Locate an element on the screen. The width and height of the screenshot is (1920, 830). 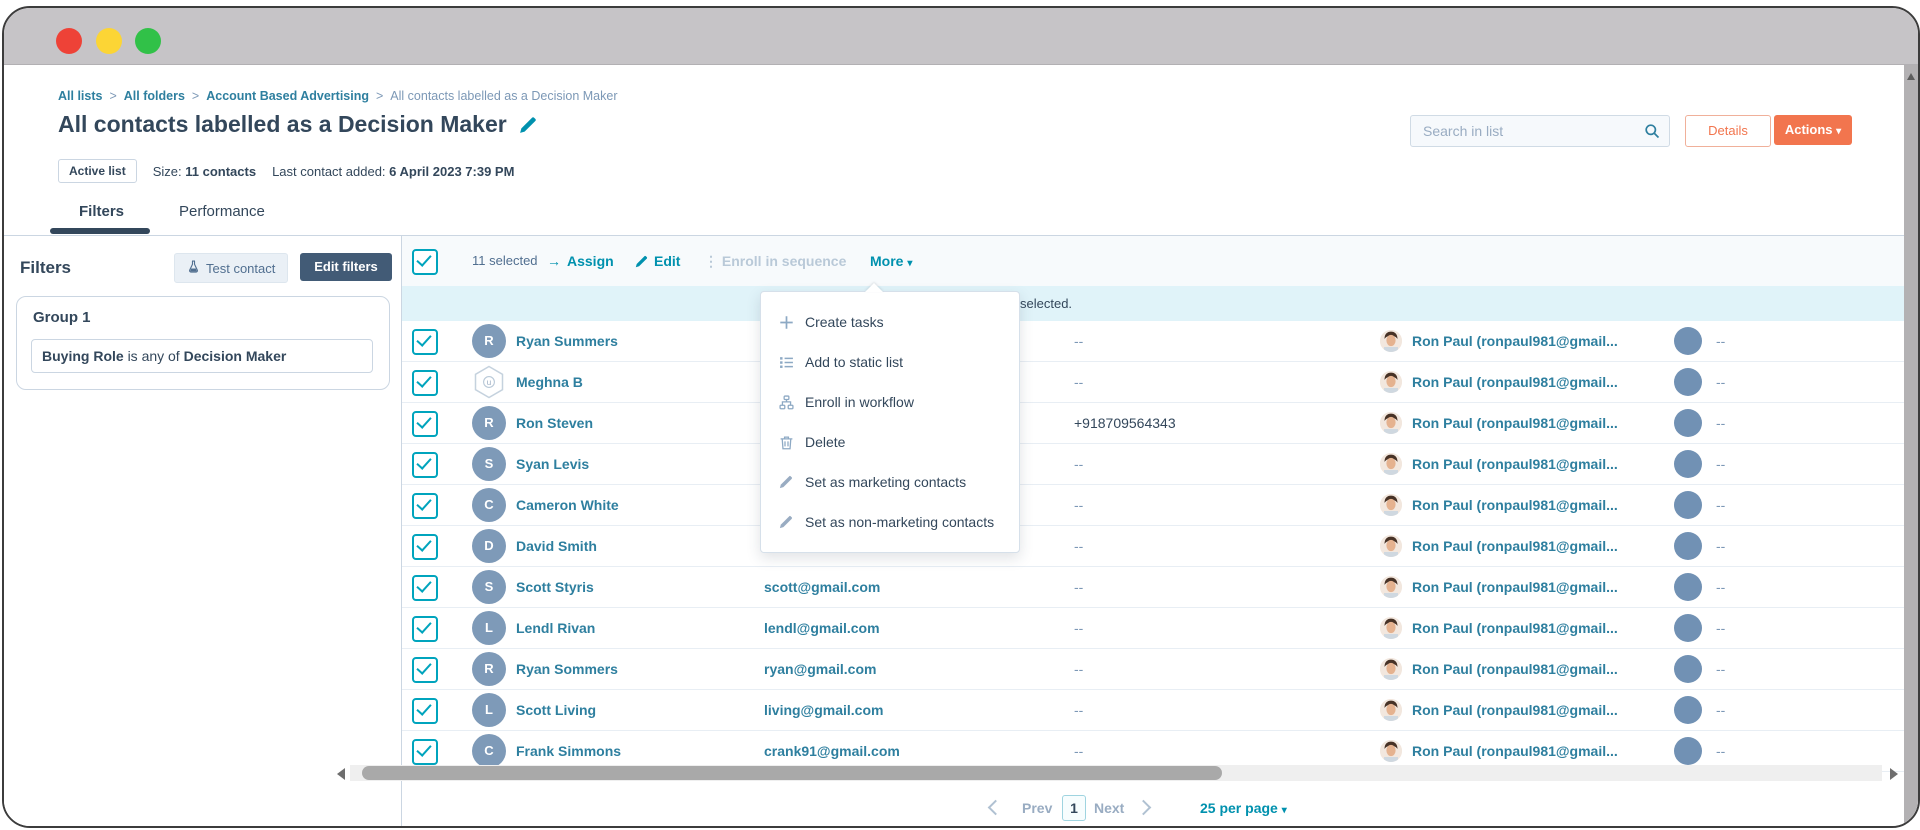
scroll-right-arrow-icon is located at coordinates (1894, 774).